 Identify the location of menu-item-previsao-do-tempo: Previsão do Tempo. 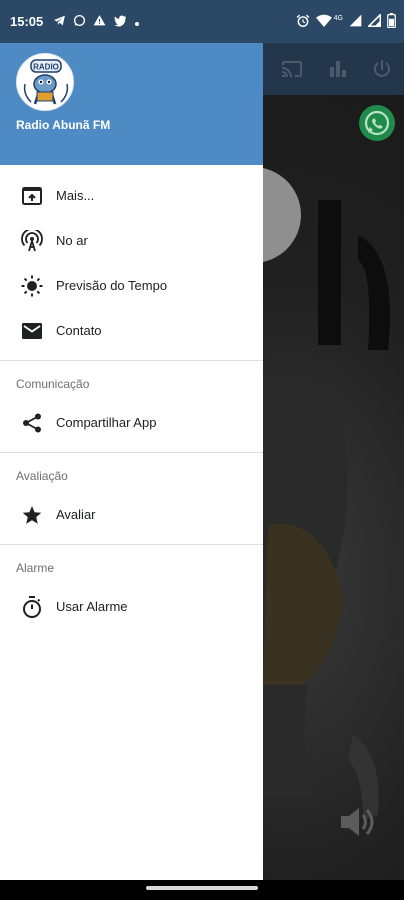
(131, 285).